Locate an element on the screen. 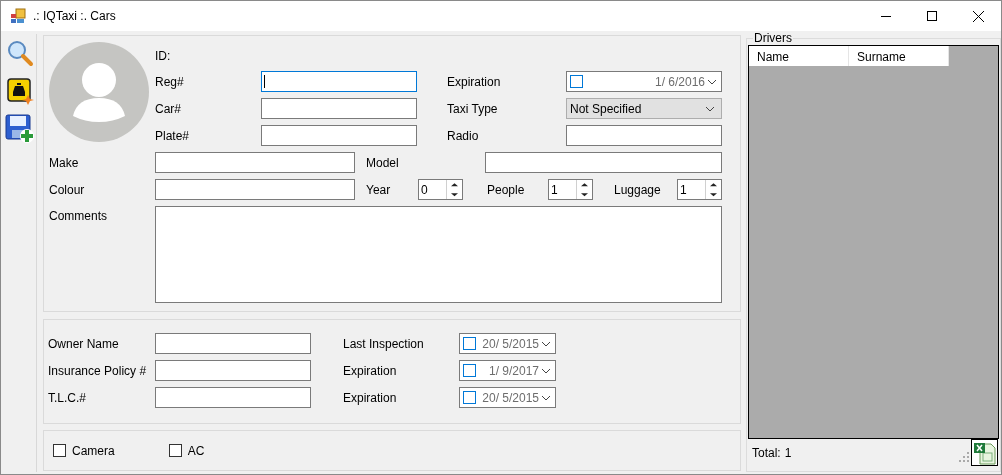 The image size is (1002, 475). new-taxi-button is located at coordinates (20, 91).